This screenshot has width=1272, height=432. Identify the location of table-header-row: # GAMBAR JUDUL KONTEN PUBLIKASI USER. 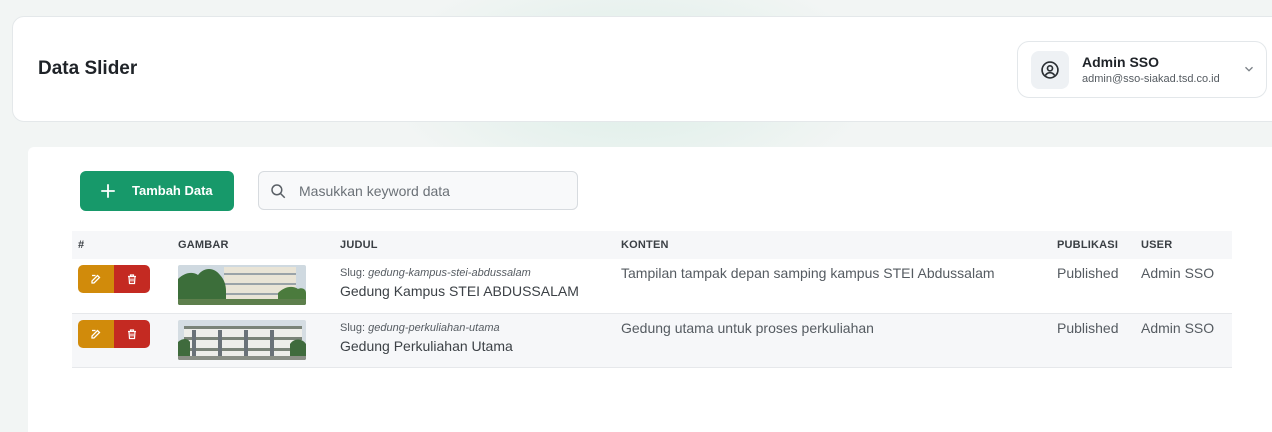
(652, 245).